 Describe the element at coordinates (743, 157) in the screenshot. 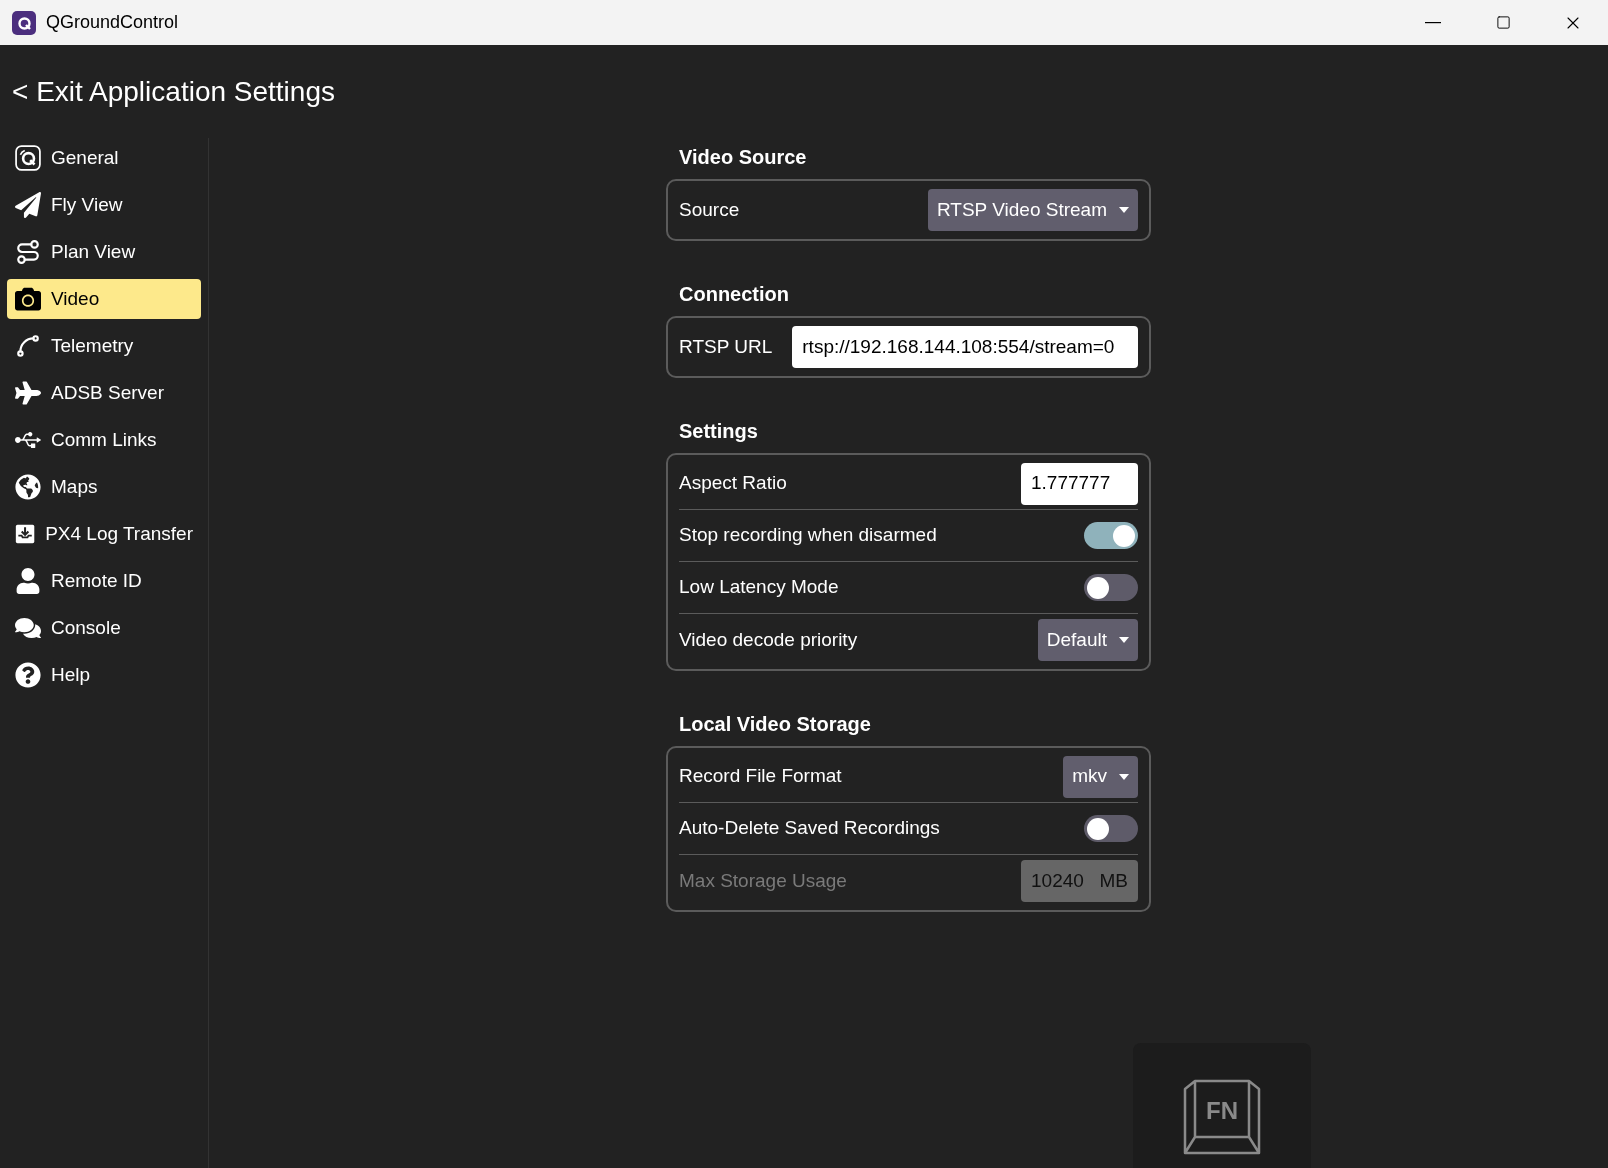

I see `section-heading: Video Source` at that location.